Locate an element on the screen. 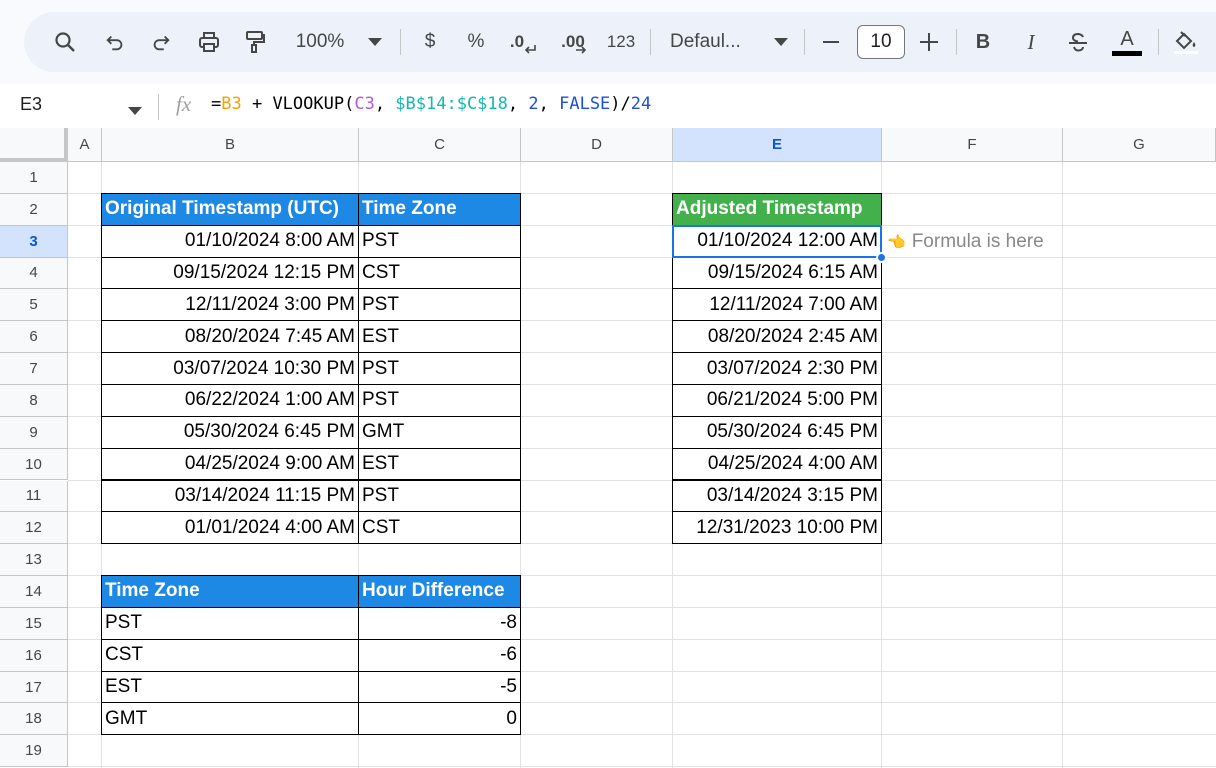 The image size is (1216, 768). formula-token: )/ is located at coordinates (620, 104).